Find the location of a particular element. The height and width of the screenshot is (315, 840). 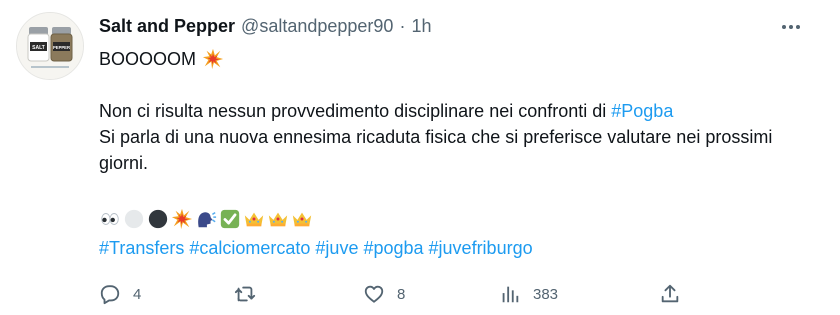

hashtag-link: #Transfers is located at coordinates (141, 248).